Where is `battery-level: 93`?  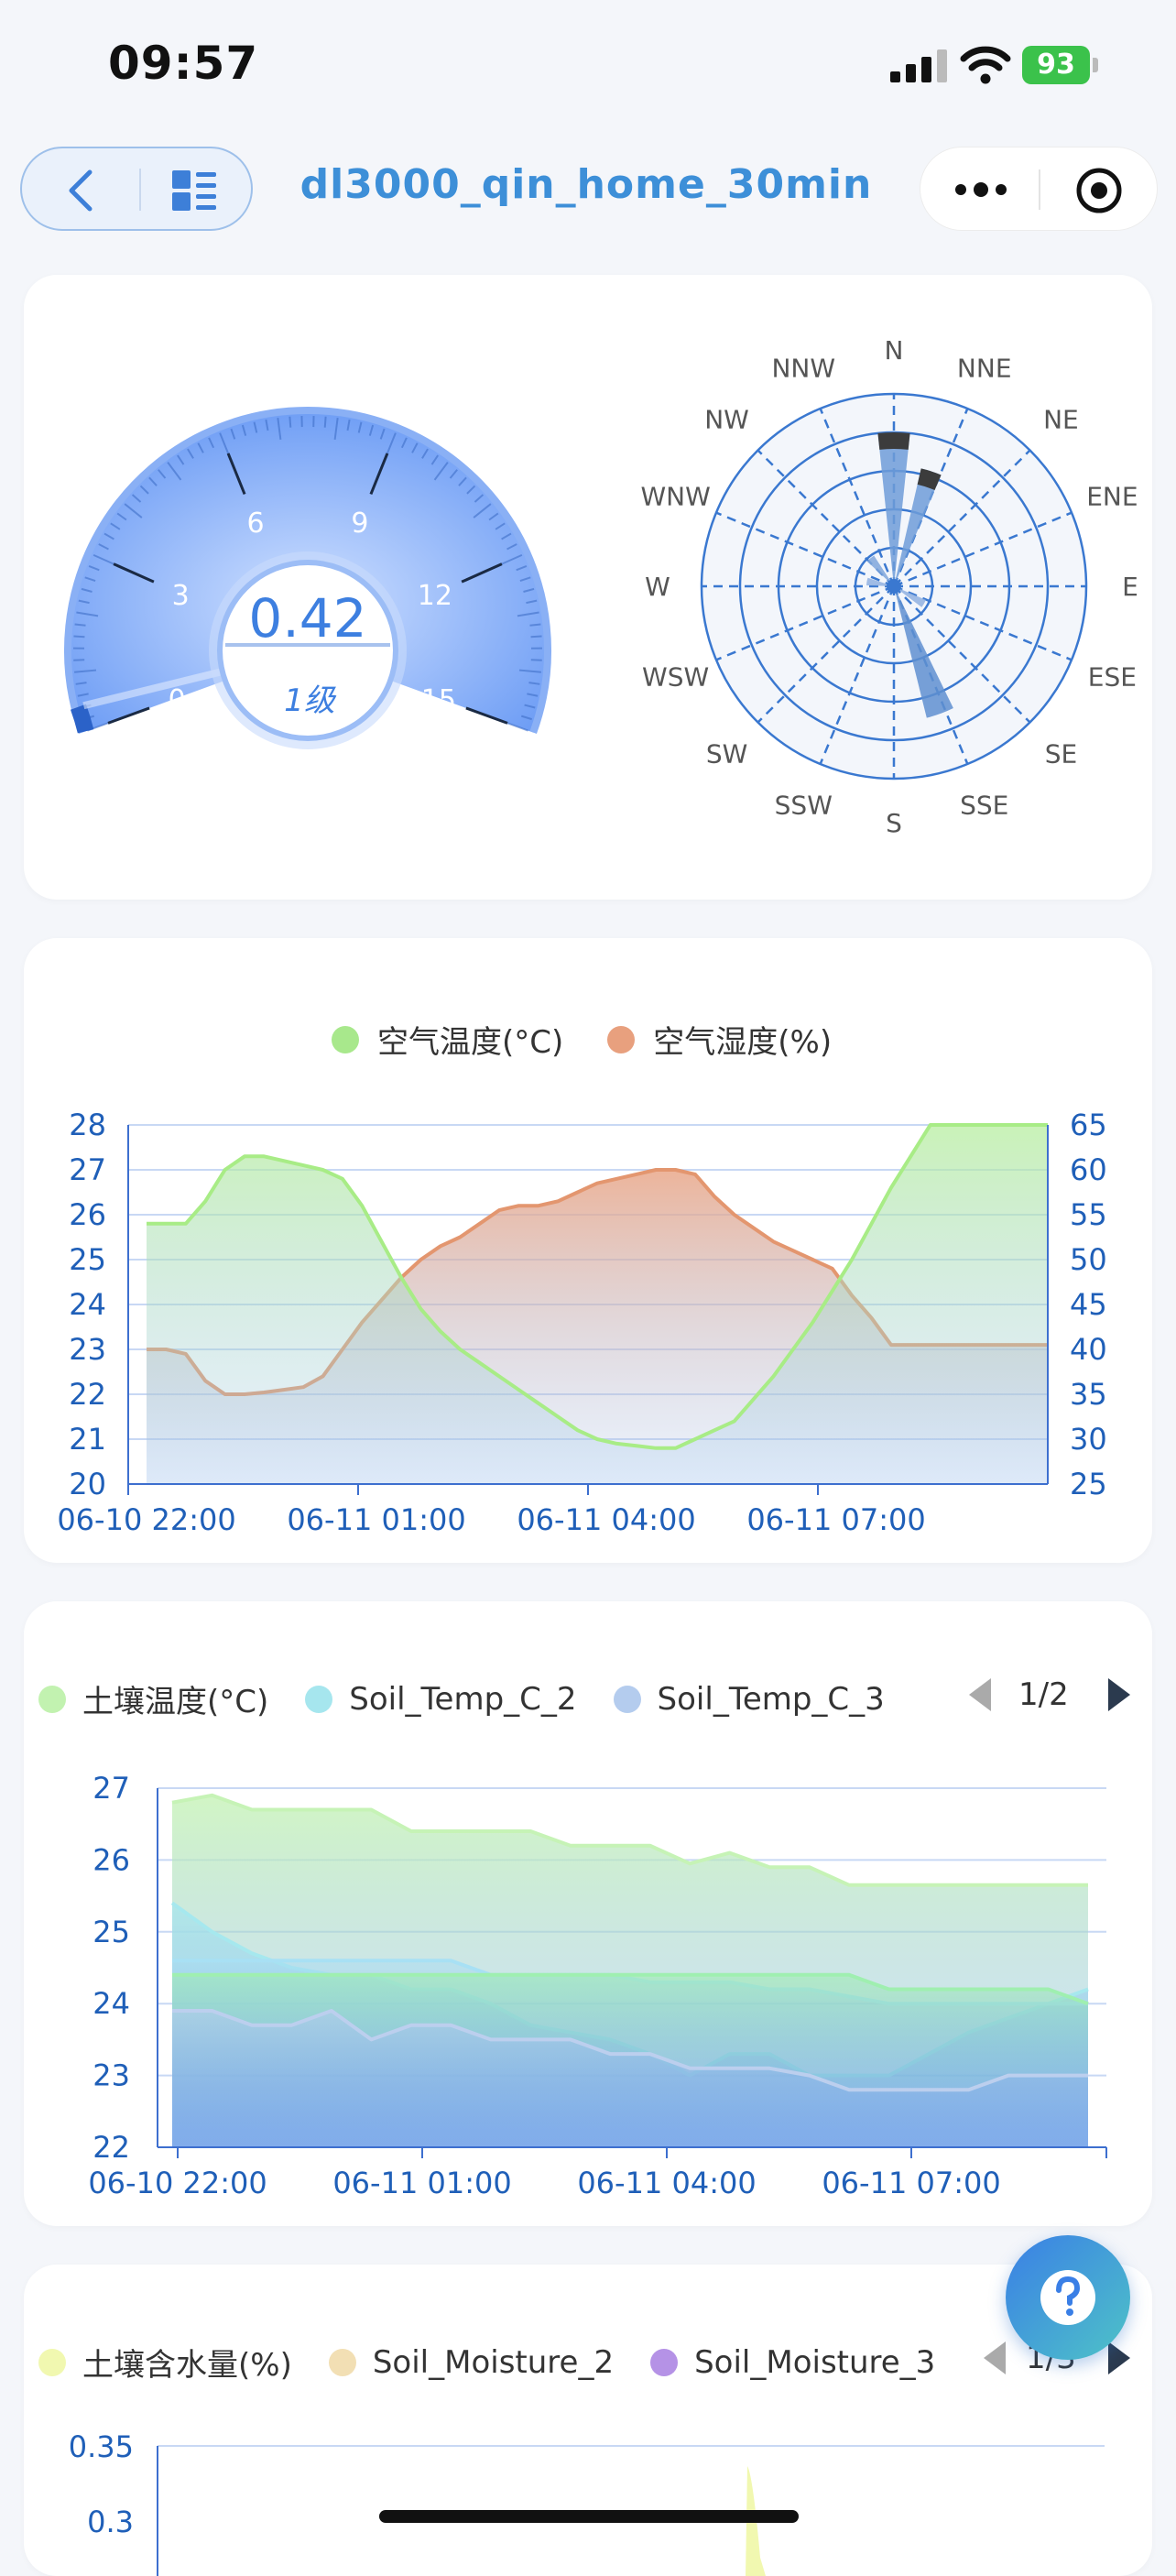
battery-level: 93 is located at coordinates (1056, 65).